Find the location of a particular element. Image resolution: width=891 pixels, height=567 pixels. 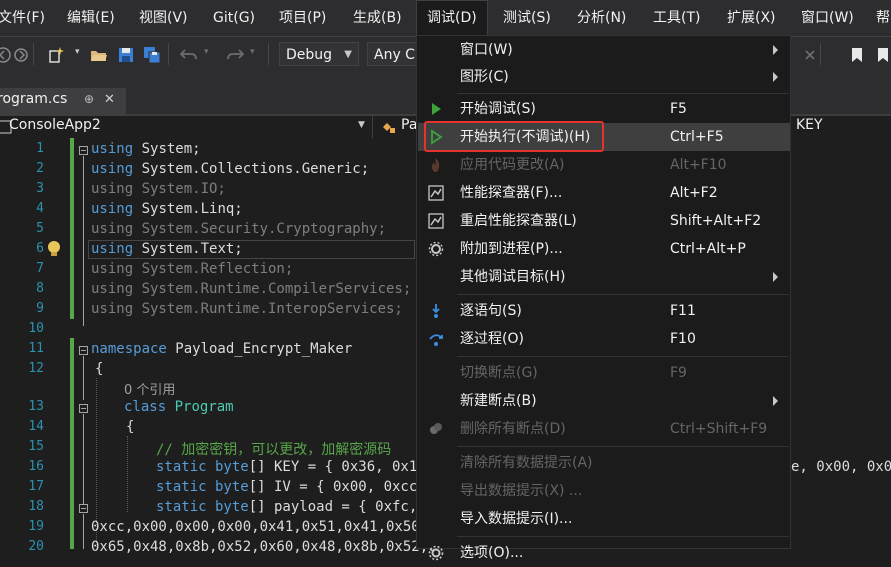

menu-item-label: 逐语句(S) is located at coordinates (491, 311).